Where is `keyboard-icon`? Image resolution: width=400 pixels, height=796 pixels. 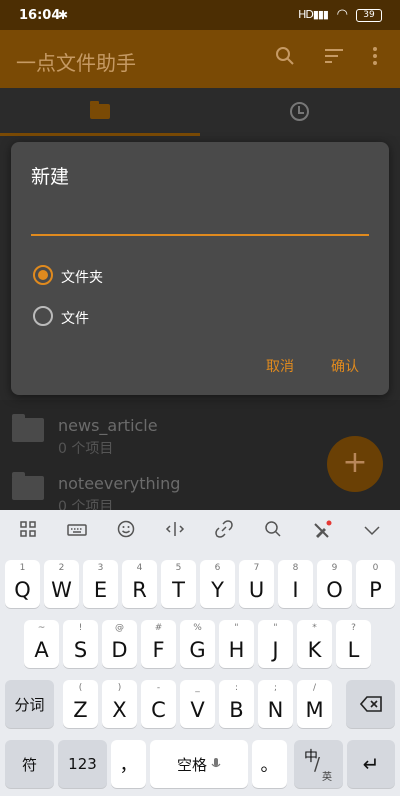 keyboard-icon is located at coordinates (77, 532).